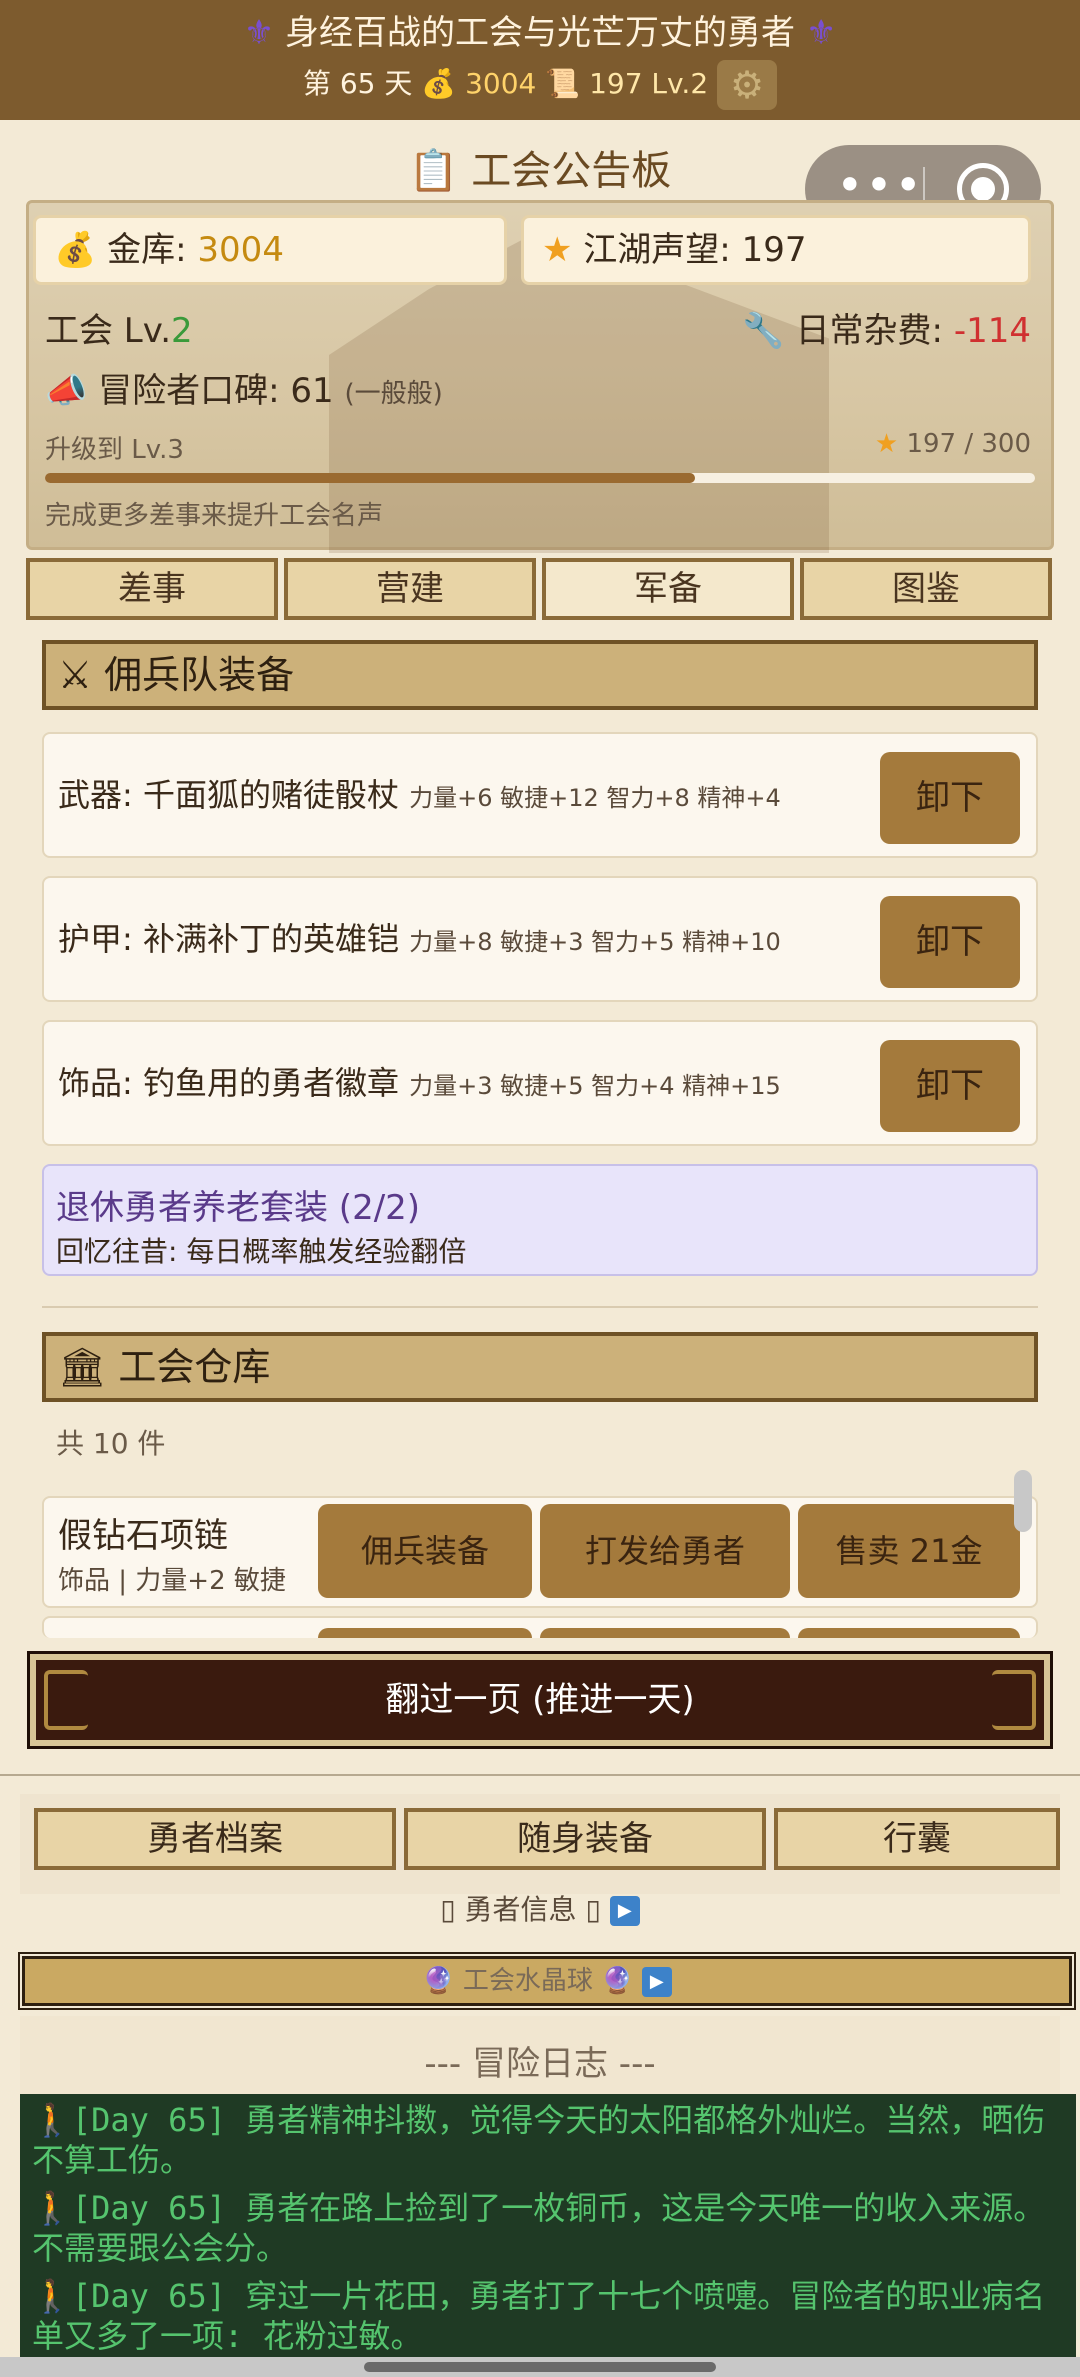 The width and height of the screenshot is (1080, 2377). What do you see at coordinates (214, 516) in the screenshot?
I see `board-hint: 完成更多差事来提升工会名声` at bounding box center [214, 516].